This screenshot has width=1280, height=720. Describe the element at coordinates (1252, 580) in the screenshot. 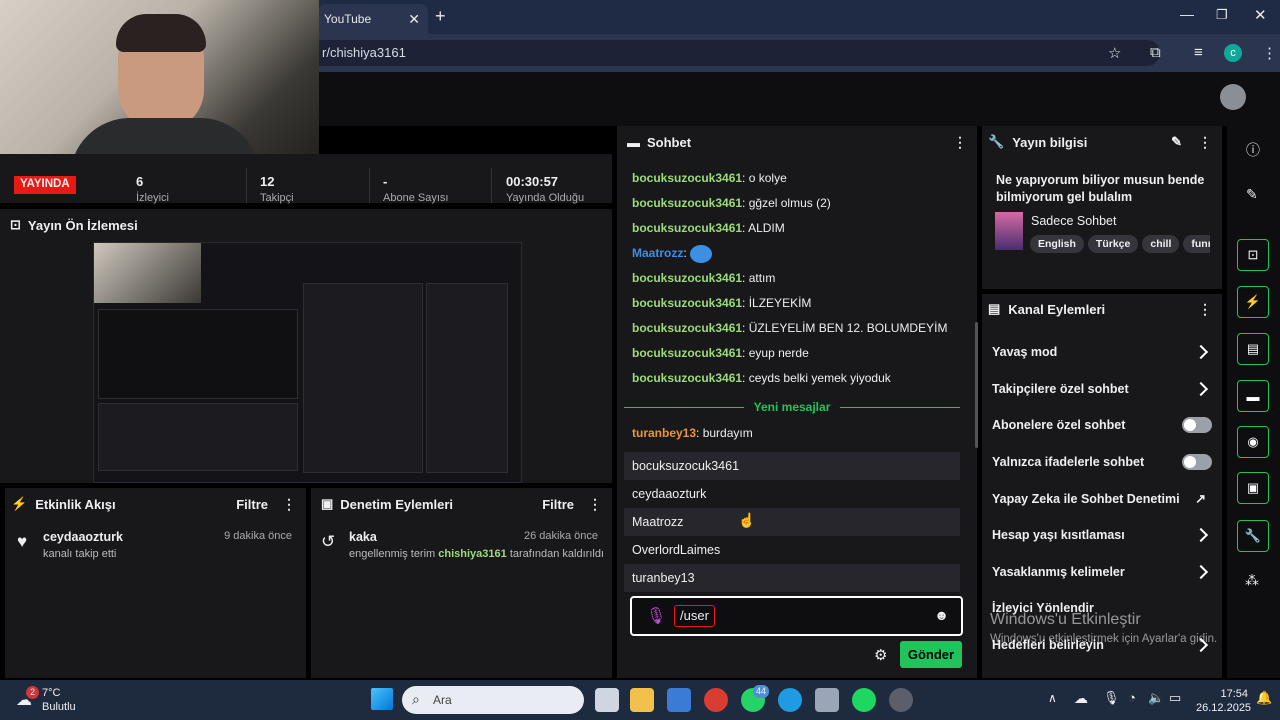

I see `apps-icon: ⁂` at that location.